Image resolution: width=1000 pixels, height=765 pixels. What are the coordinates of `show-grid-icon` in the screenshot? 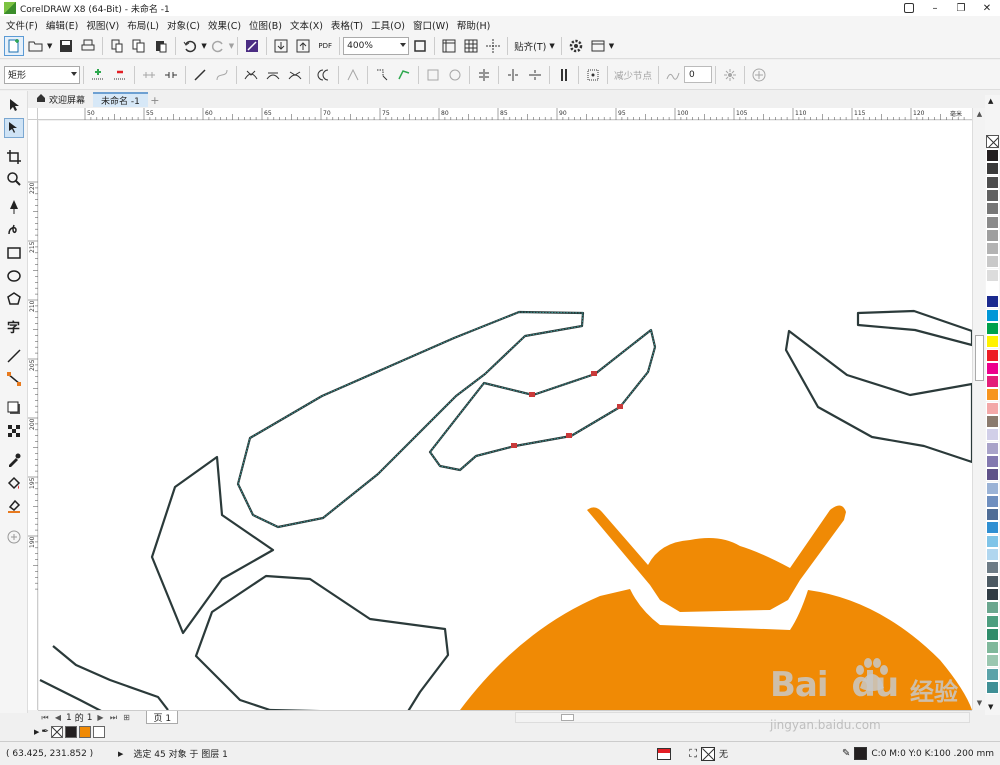 It's located at (471, 46).